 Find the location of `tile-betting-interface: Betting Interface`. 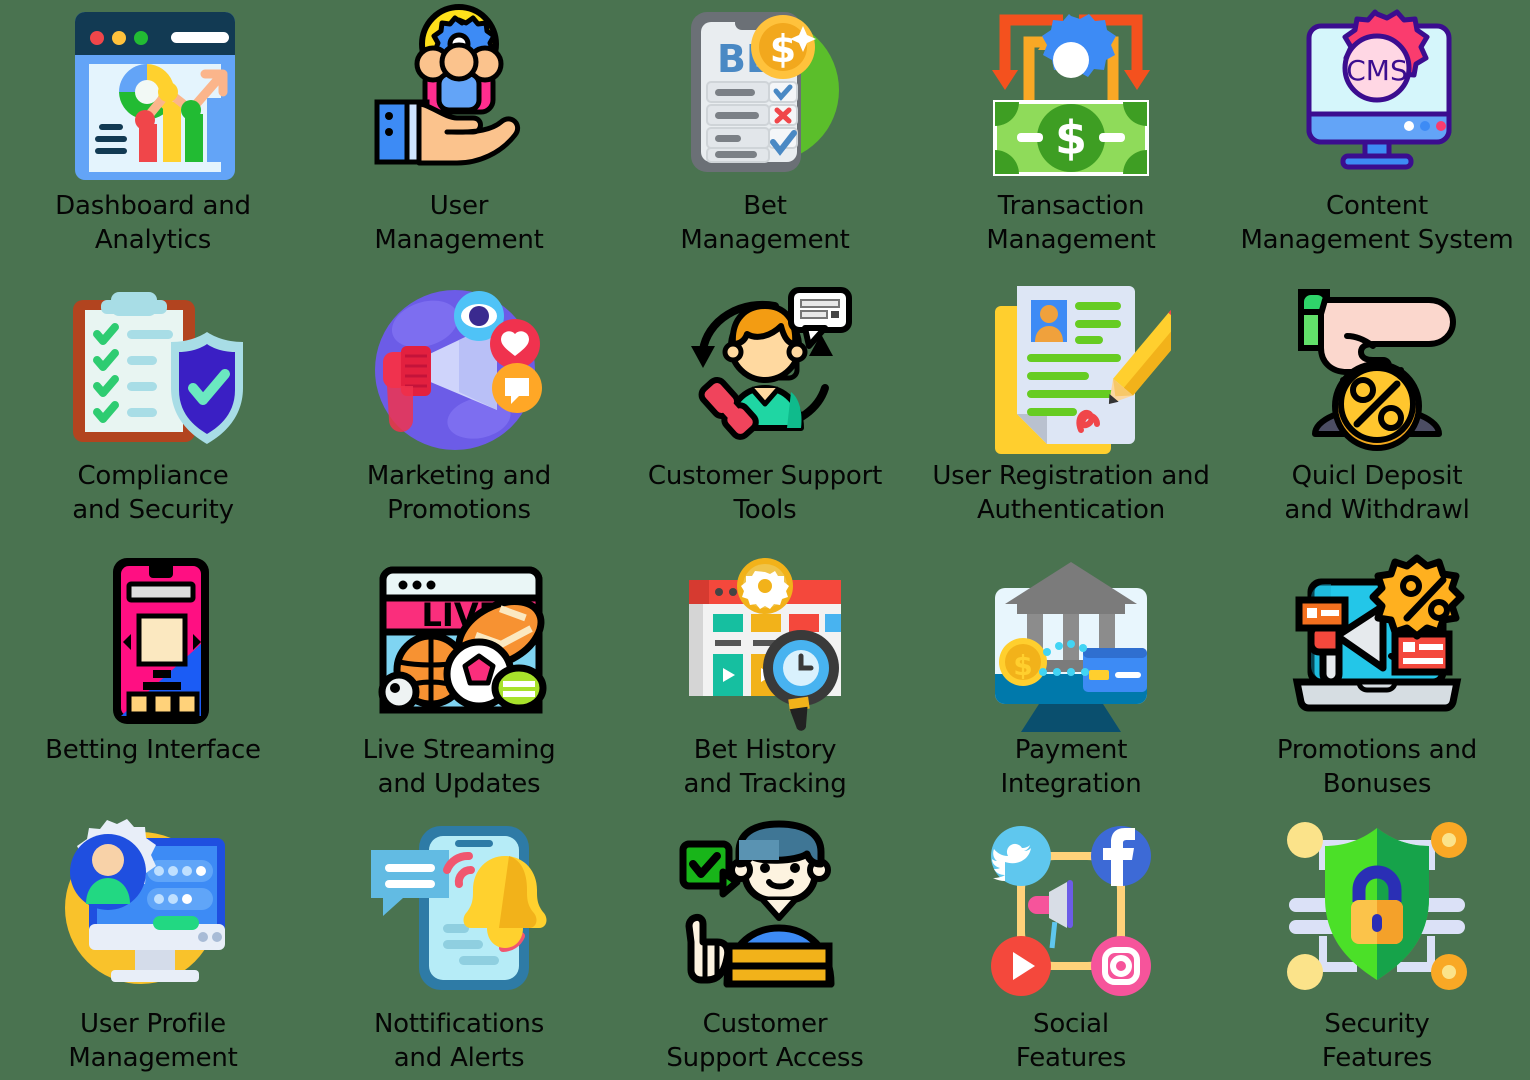

tile-betting-interface: Betting Interface is located at coordinates (153, 675).